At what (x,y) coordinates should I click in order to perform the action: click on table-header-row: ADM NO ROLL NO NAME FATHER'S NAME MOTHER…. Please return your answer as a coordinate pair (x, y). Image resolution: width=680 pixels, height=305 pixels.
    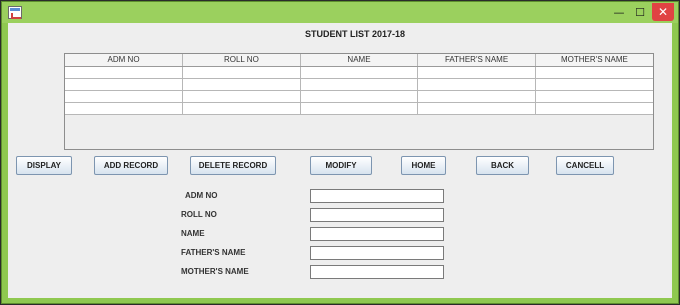
    Looking at the image, I should click on (359, 60).